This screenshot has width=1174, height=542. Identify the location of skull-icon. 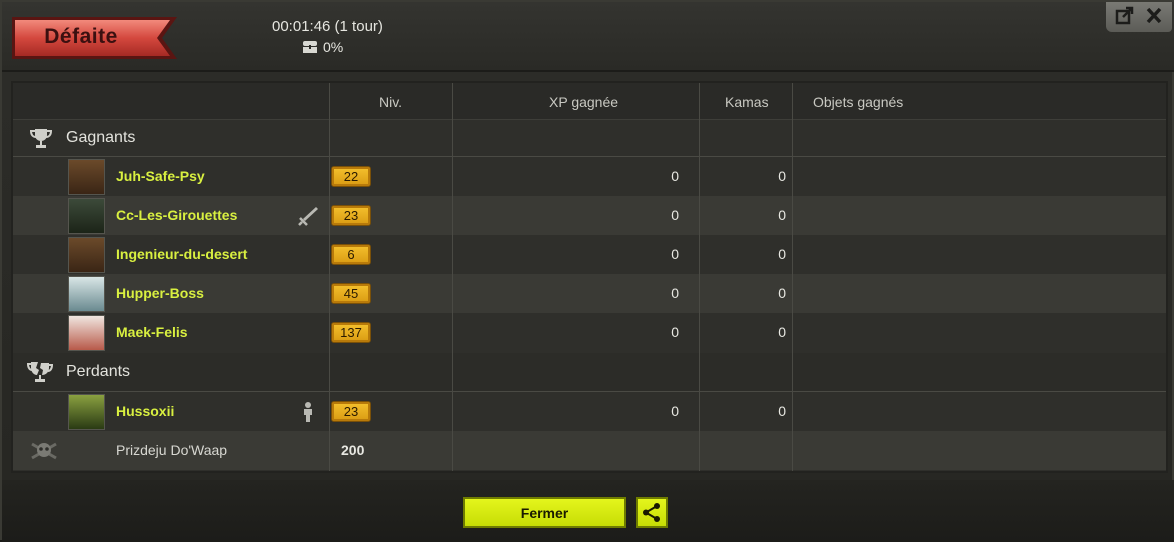
(44, 451).